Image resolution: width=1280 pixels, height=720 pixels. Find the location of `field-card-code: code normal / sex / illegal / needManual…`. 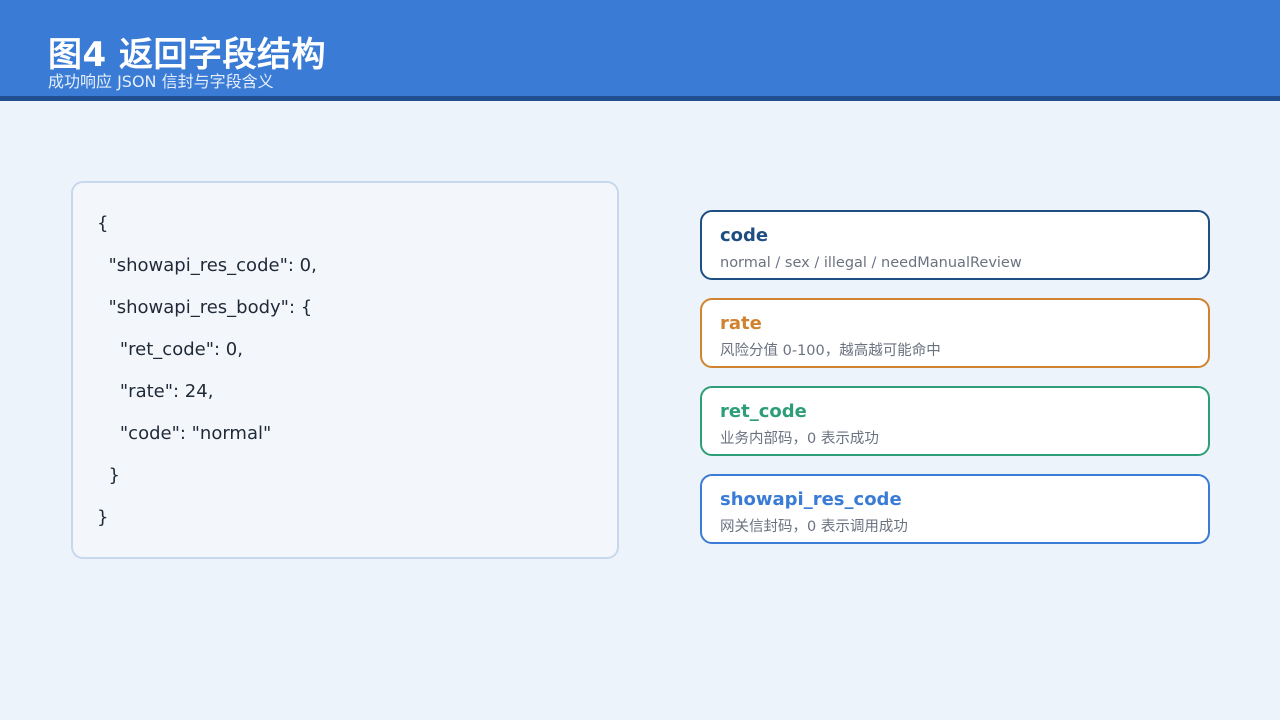

field-card-code: code normal / sex / illegal / needManual… is located at coordinates (955, 245).